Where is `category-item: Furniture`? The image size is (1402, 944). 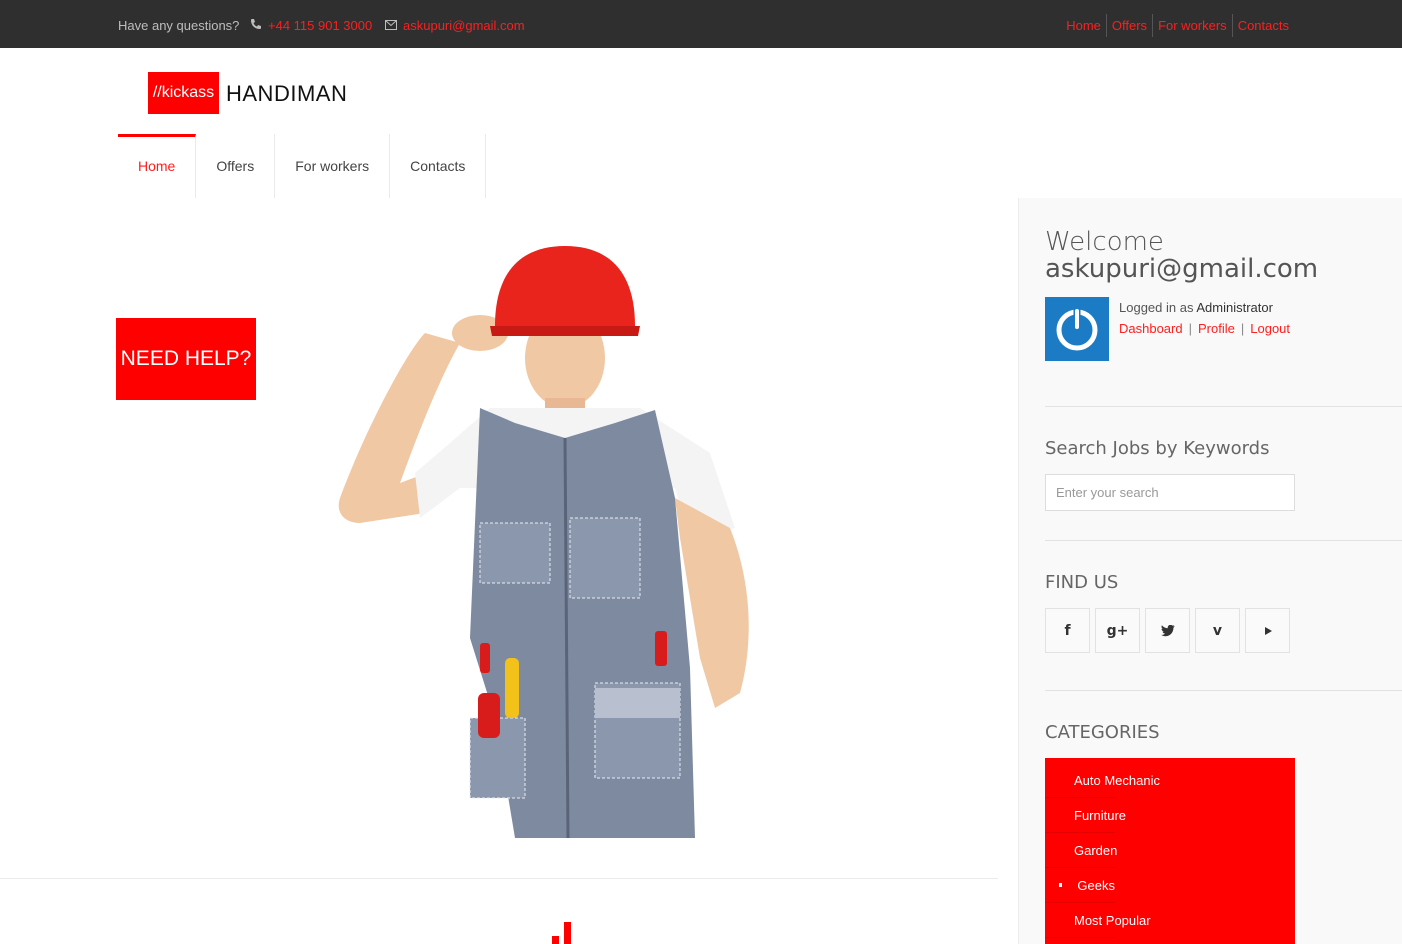
category-item: Furniture is located at coordinates (1085, 815).